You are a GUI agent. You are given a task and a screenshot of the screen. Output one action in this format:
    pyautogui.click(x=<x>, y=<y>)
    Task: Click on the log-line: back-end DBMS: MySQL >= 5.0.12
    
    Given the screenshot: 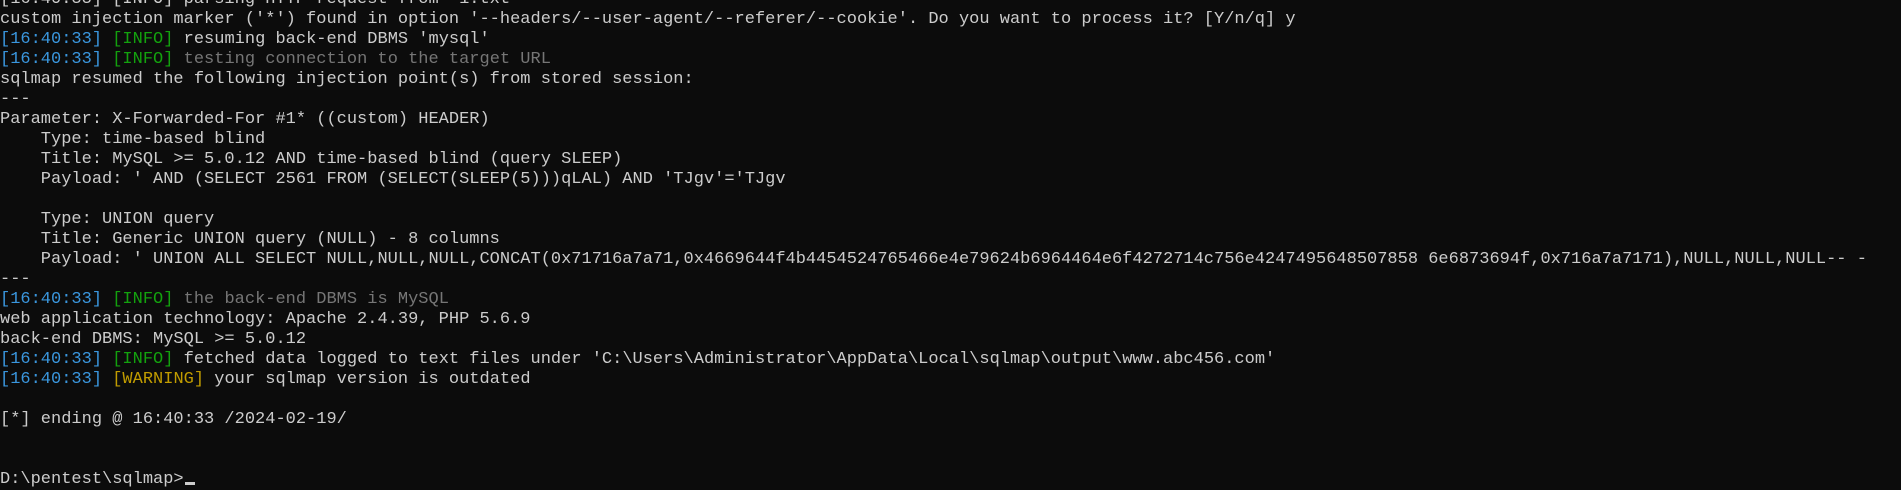 What is the action you would take?
    pyautogui.click(x=153, y=339)
    